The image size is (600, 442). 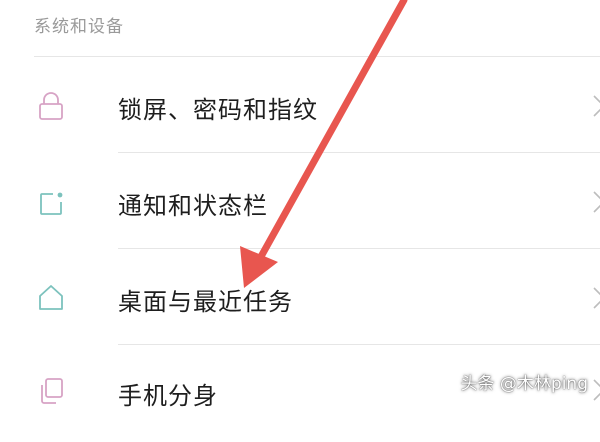 I want to click on settings-item-label: 通知和状态栏, so click(x=193, y=206).